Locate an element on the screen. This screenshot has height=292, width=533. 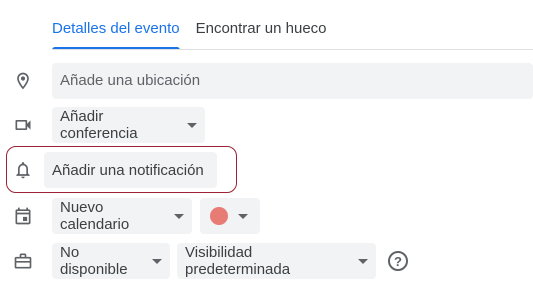
availability-label: No disponible is located at coordinates (94, 261).